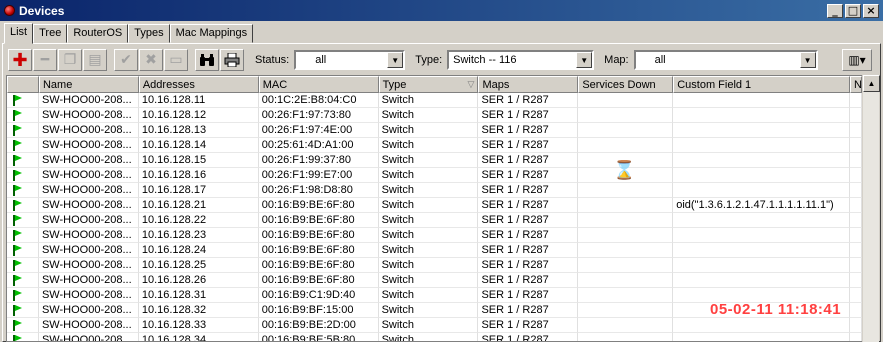 The height and width of the screenshot is (342, 883). I want to click on binoculars-icon, so click(207, 60).